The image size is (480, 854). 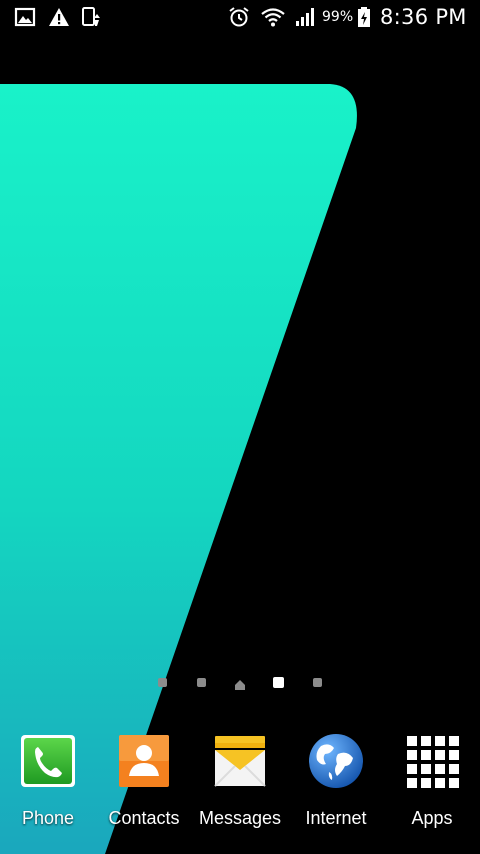 I want to click on page-indicators, so click(x=240, y=682).